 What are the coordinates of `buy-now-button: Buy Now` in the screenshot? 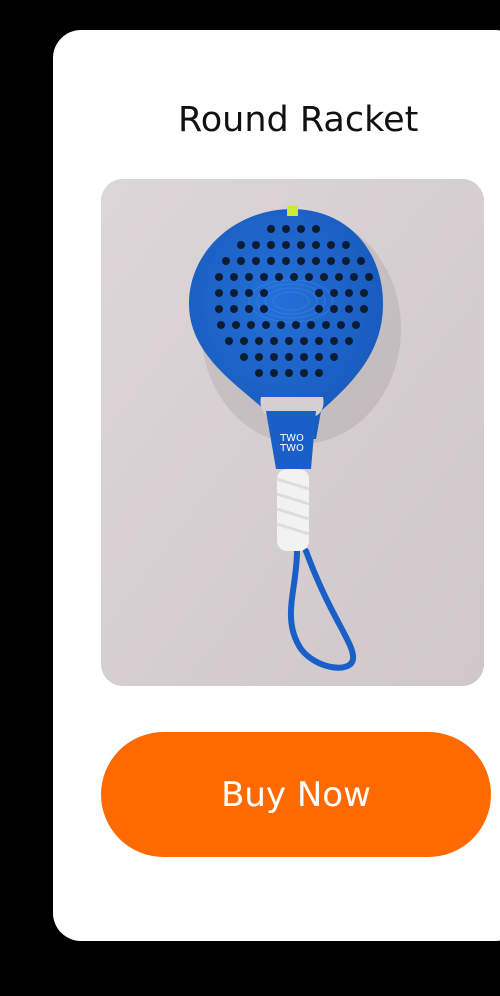 It's located at (296, 794).